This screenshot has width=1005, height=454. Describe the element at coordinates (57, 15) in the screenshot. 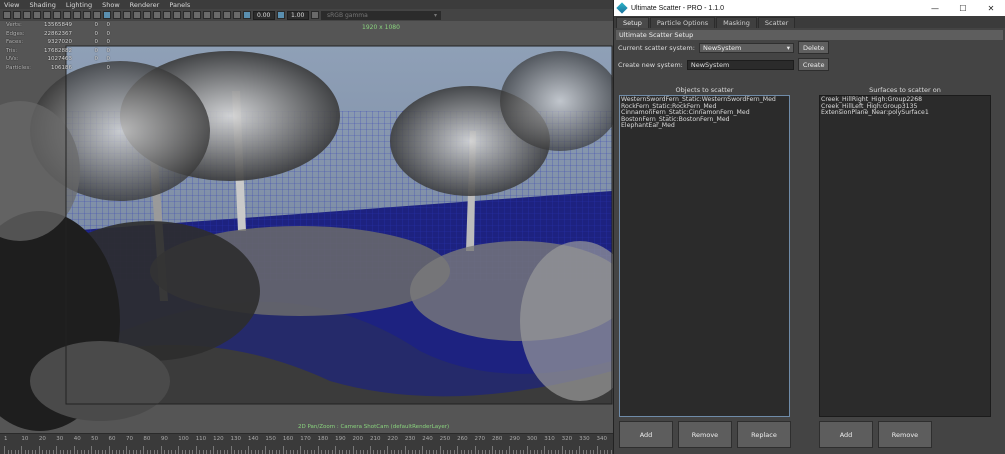

I see `film-gate-icon` at that location.